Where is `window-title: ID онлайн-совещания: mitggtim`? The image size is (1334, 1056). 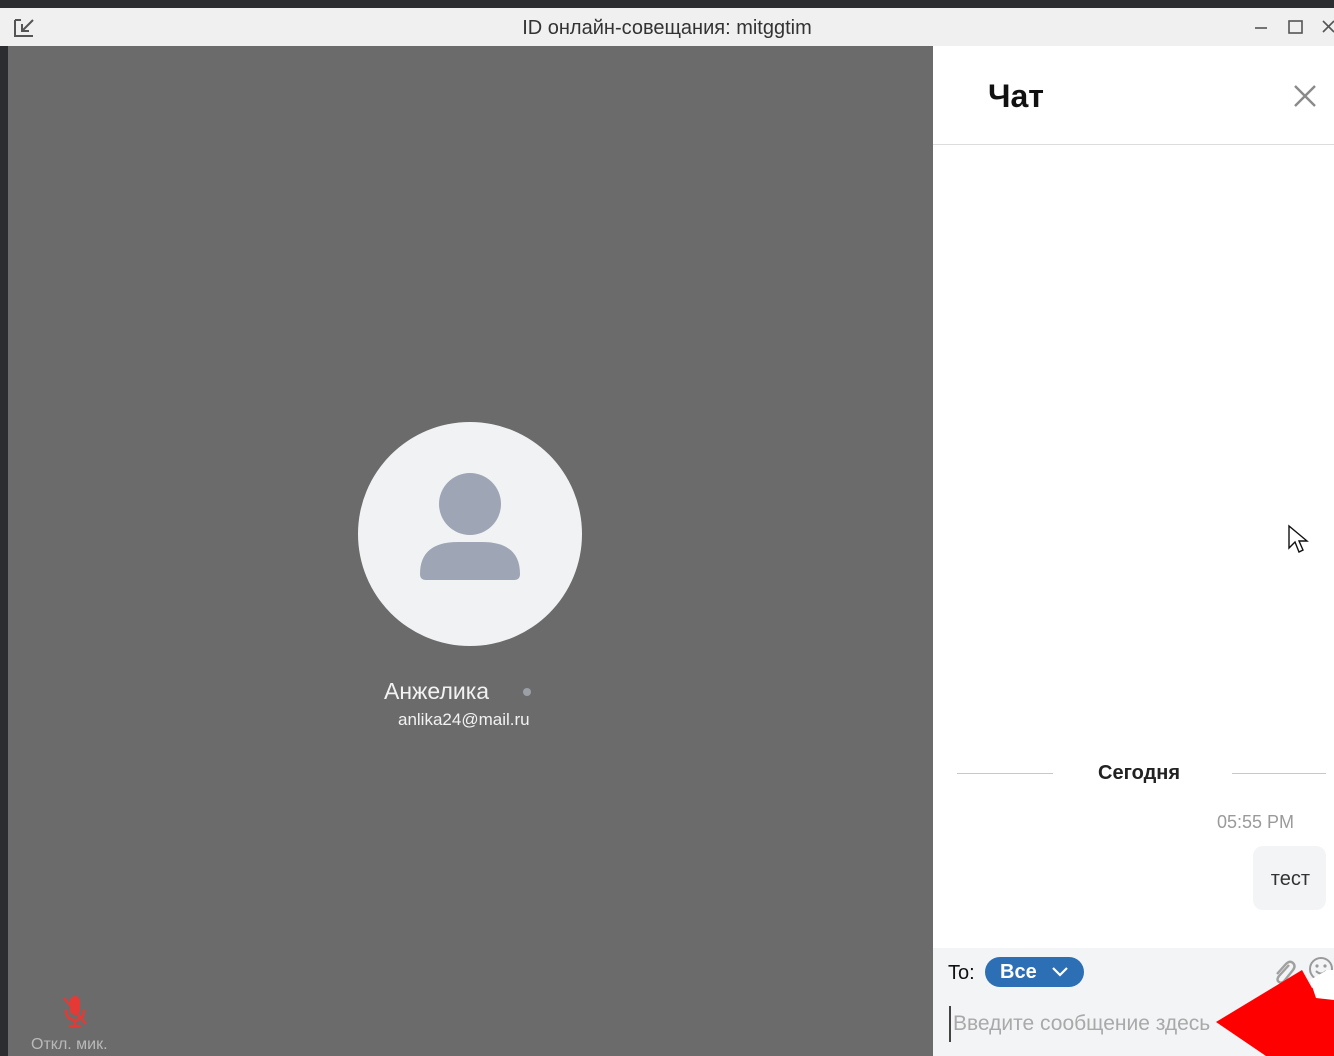 window-title: ID онлайн-совещания: mitggtim is located at coordinates (667, 28).